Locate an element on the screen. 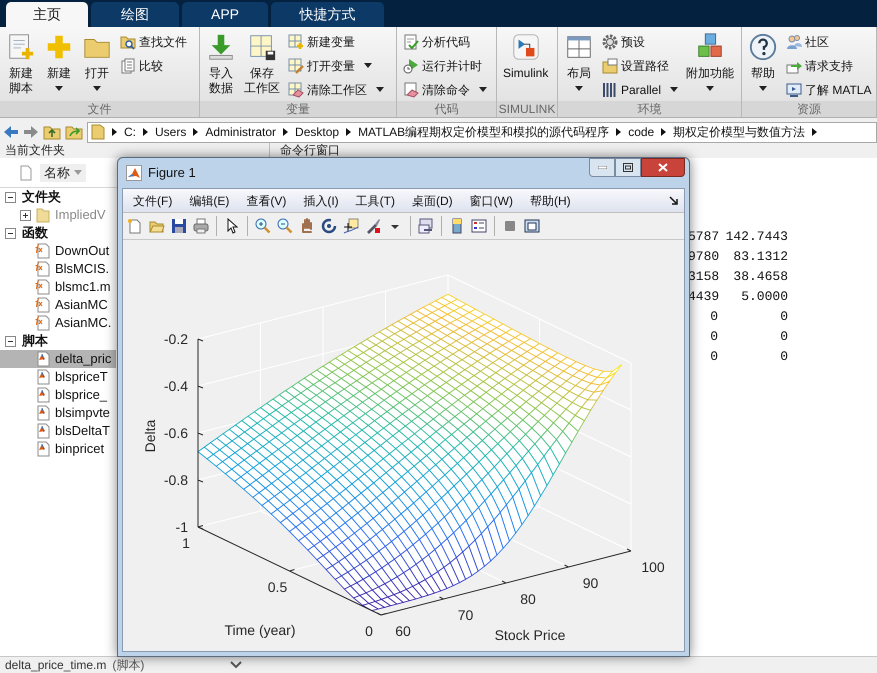  ribbon-button: 预设 is located at coordinates (640, 41).